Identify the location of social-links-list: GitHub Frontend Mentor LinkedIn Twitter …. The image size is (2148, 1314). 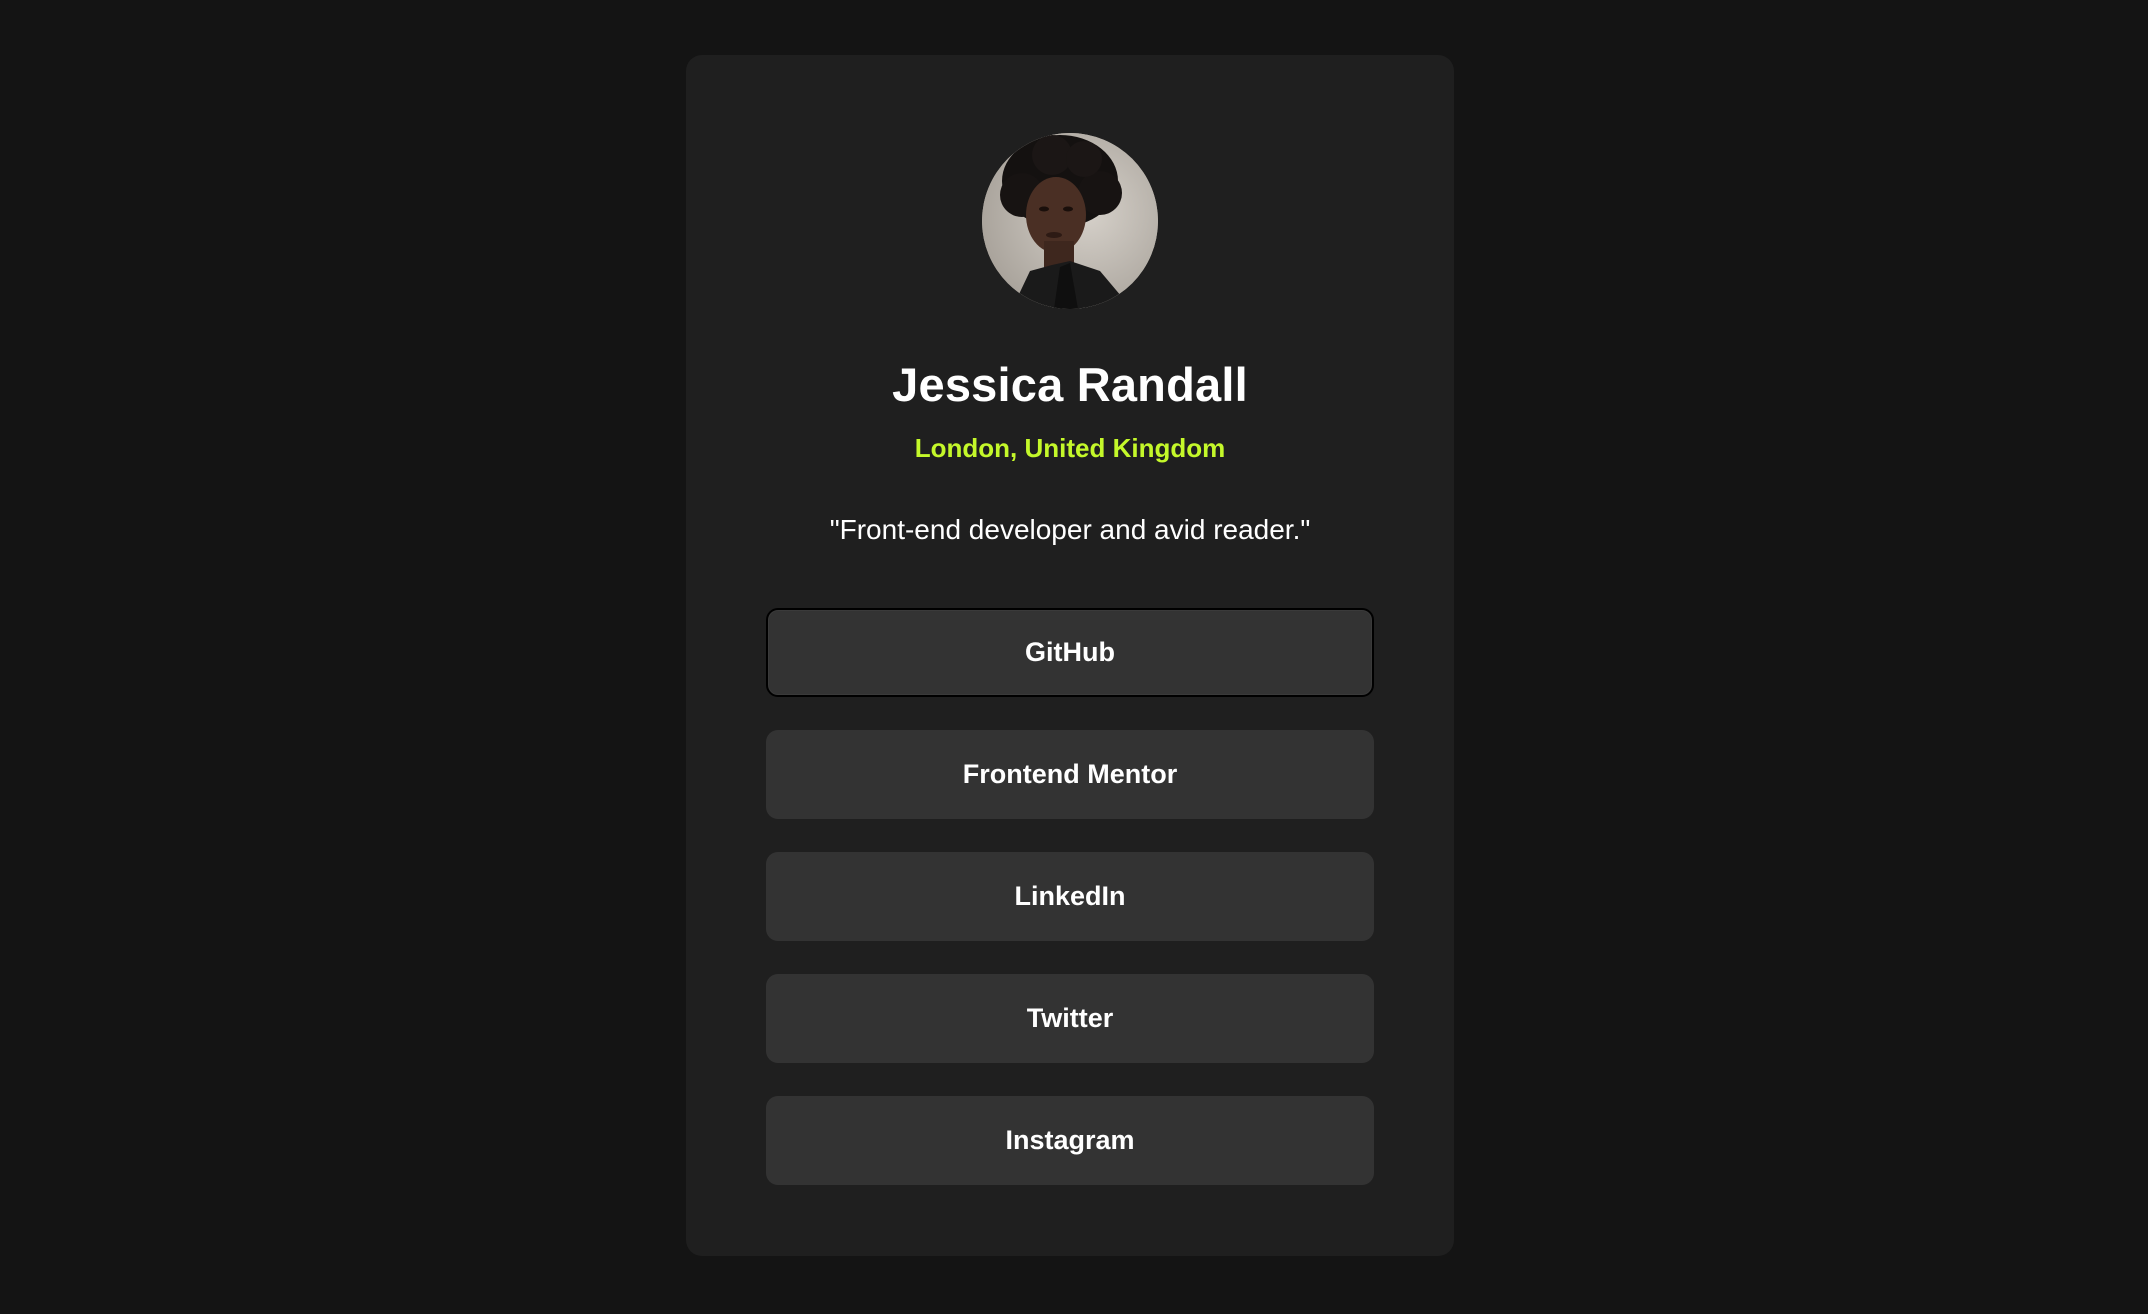
(1070, 897).